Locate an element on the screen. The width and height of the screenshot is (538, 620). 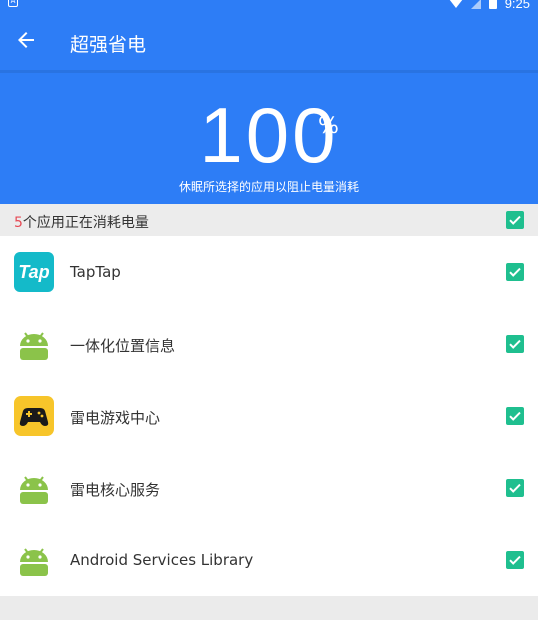
app-row-taptap: Tap TapTap is located at coordinates (269, 272).